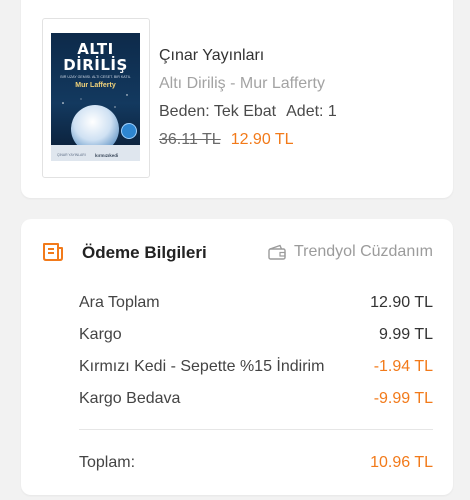 Image resolution: width=470 pixels, height=500 pixels. I want to click on book-cover-author: Mur Lafferty, so click(95, 85).